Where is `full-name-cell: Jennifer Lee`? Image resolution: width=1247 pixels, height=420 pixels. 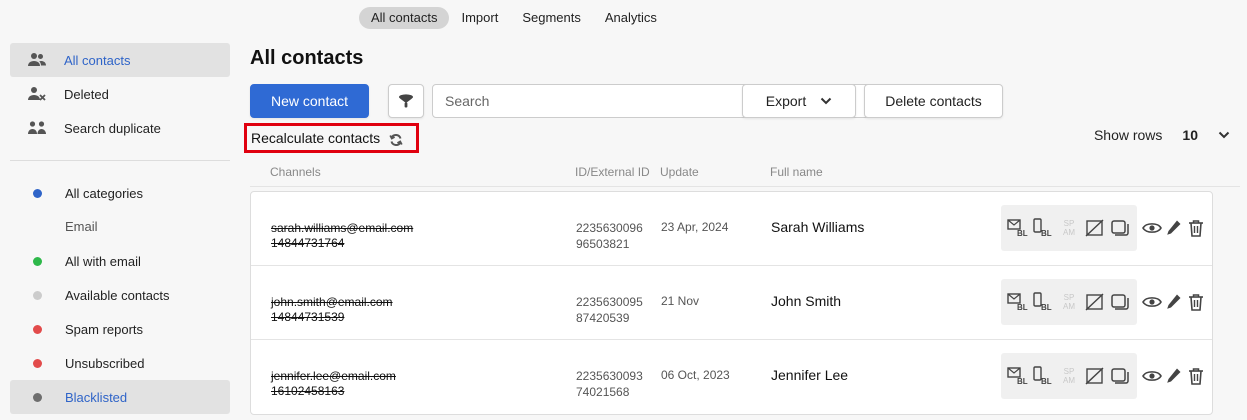
full-name-cell: Jennifer Lee is located at coordinates (810, 375).